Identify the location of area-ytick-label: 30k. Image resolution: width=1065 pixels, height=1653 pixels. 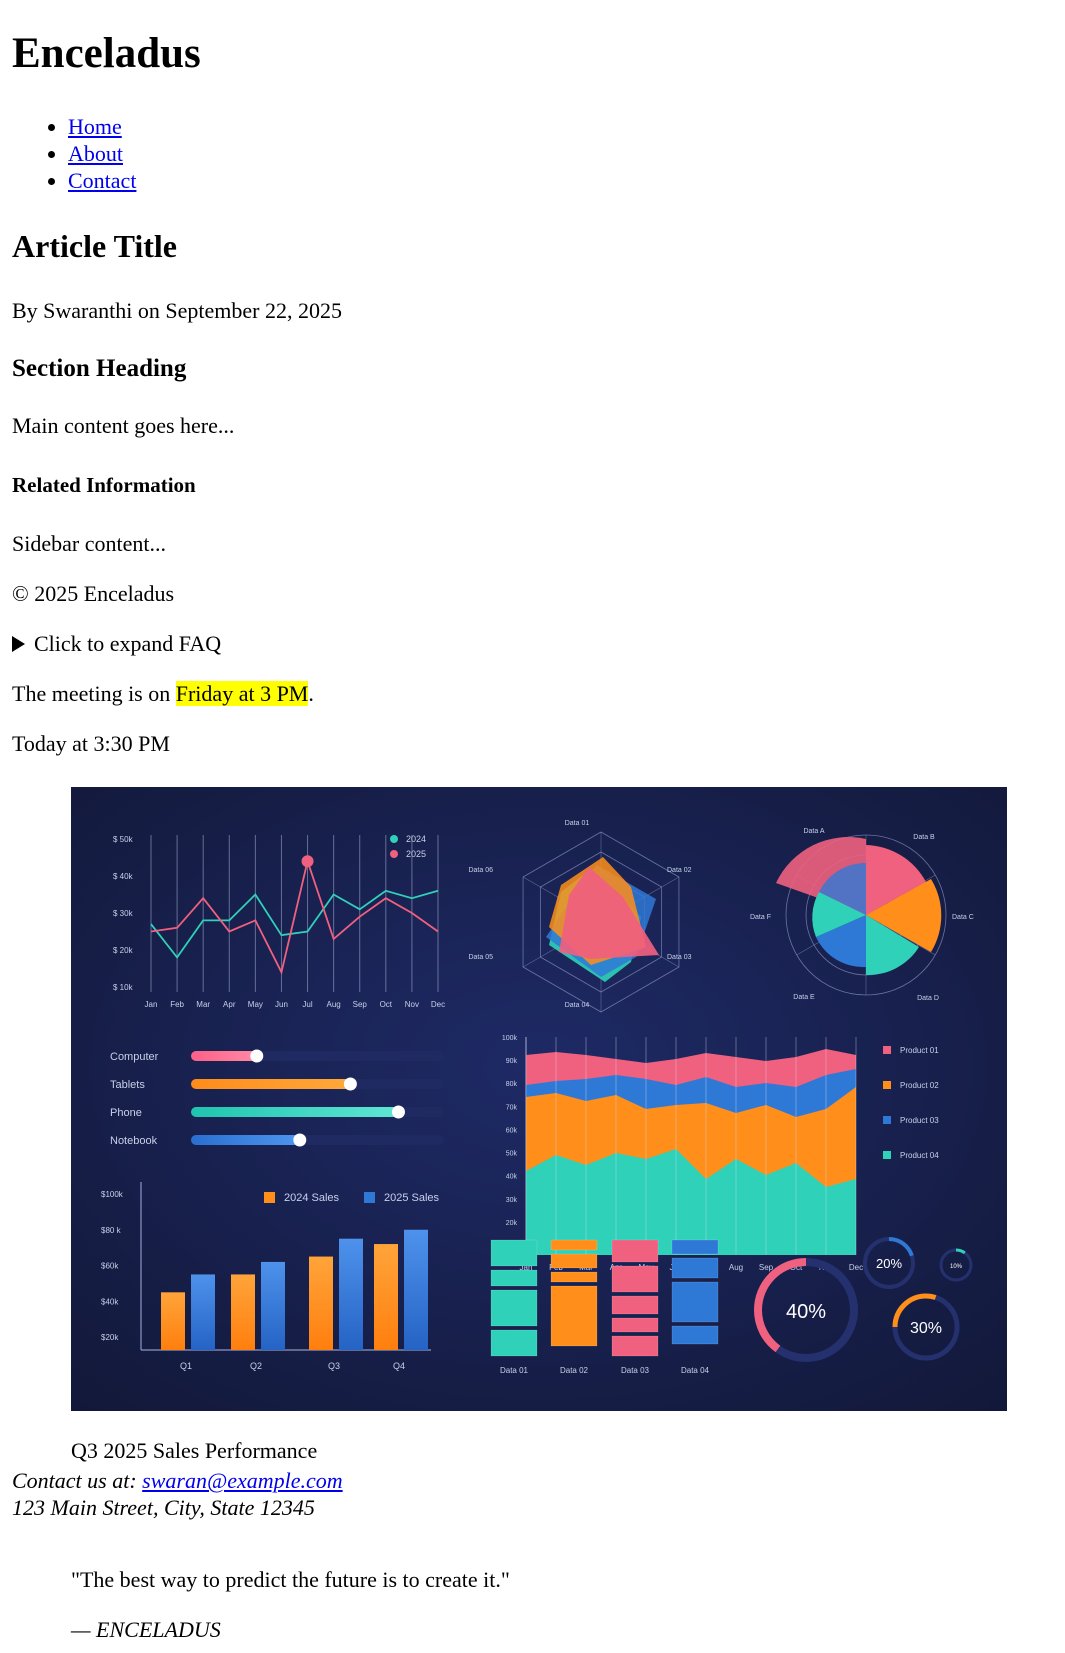
(512, 1200).